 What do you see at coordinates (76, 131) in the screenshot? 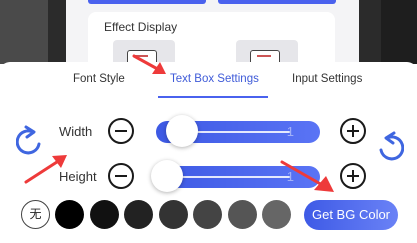
I see `width-label: Width` at bounding box center [76, 131].